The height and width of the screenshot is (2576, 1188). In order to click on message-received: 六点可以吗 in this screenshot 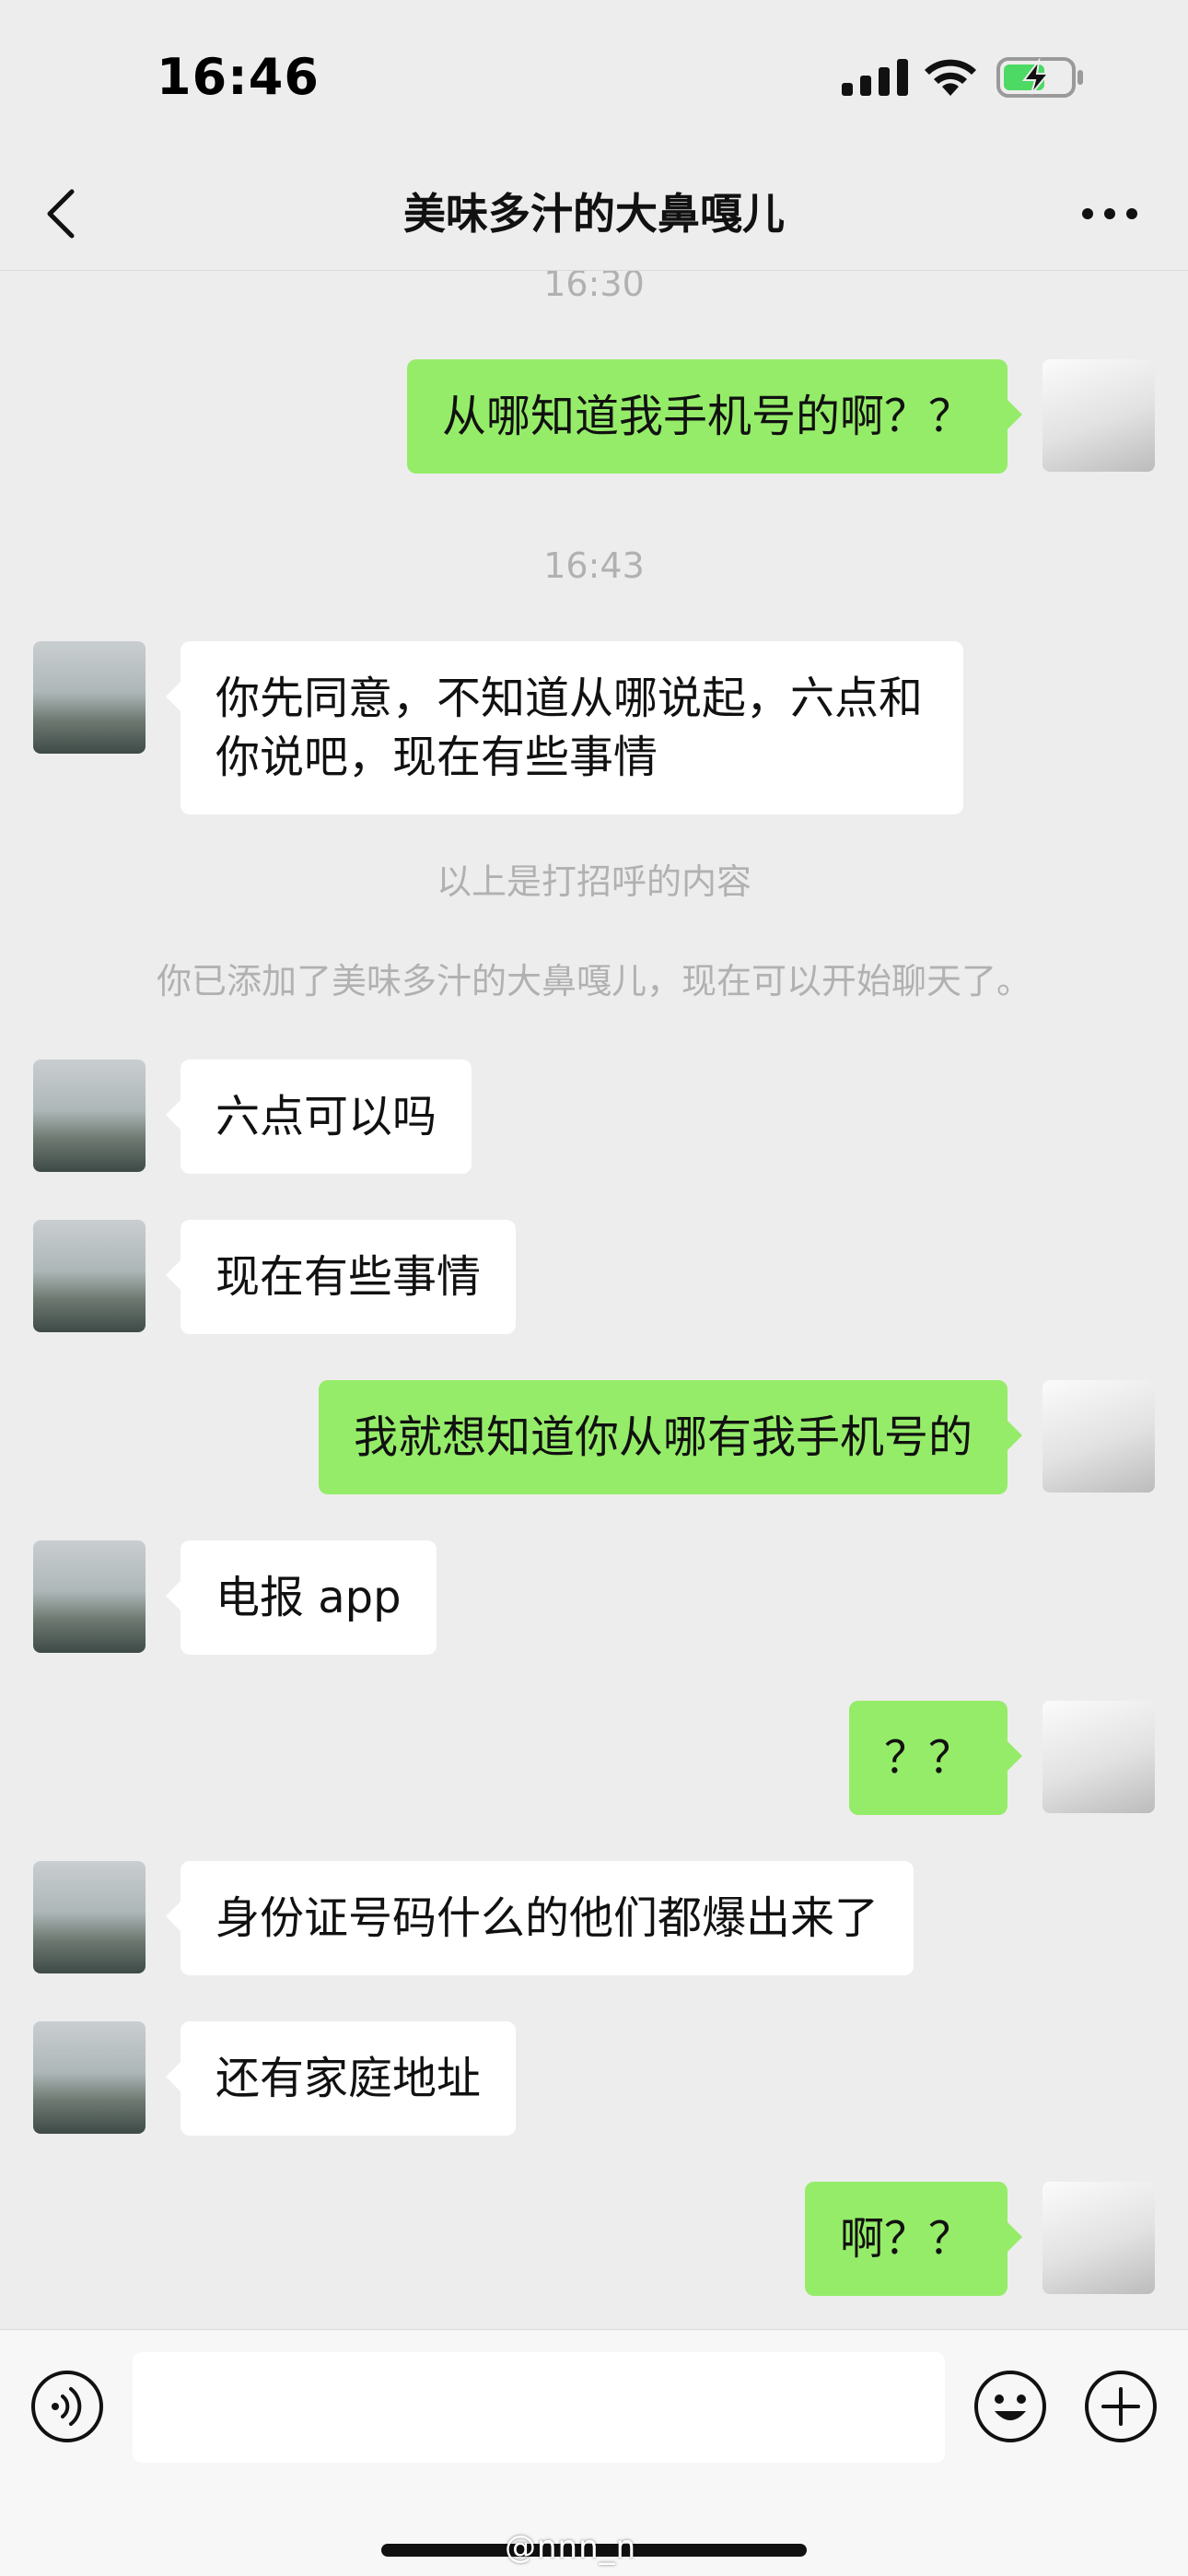, I will do `click(318, 1117)`.